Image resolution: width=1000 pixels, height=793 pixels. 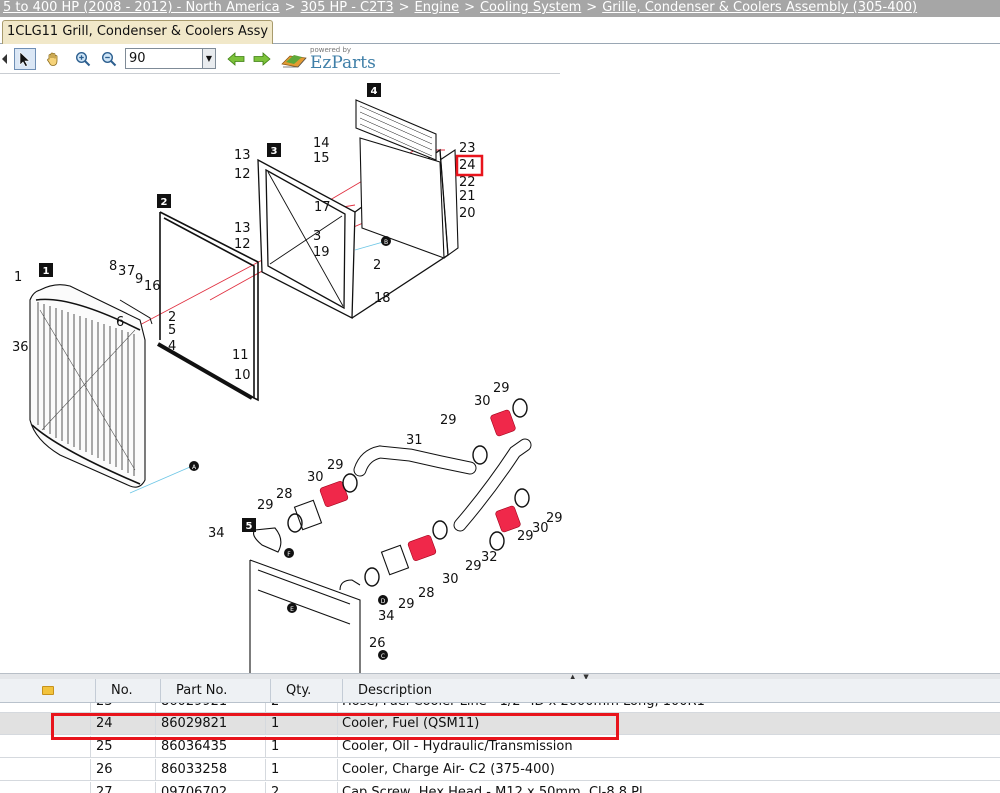 I want to click on breadcrumb-link-cooling-system: Cooling System, so click(x=530, y=7).